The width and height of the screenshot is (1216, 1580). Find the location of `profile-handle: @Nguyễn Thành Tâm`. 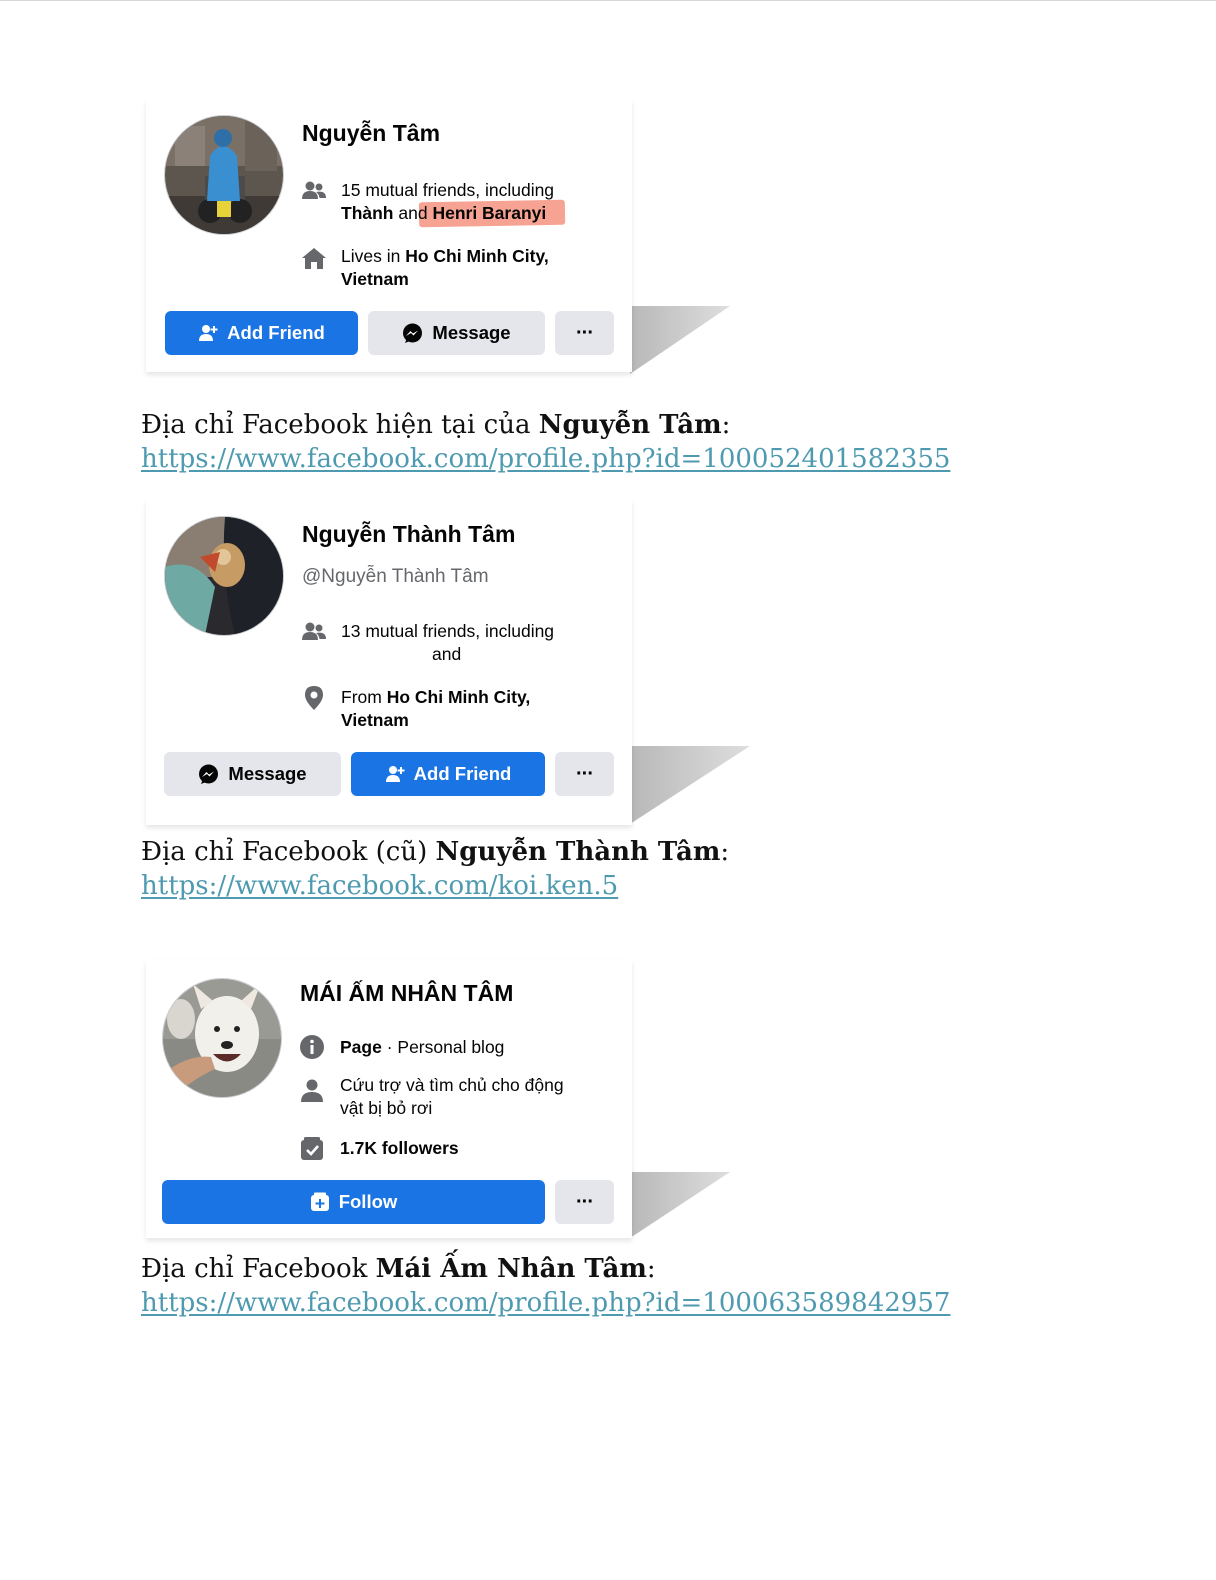

profile-handle: @Nguyễn Thành Tâm is located at coordinates (395, 576).